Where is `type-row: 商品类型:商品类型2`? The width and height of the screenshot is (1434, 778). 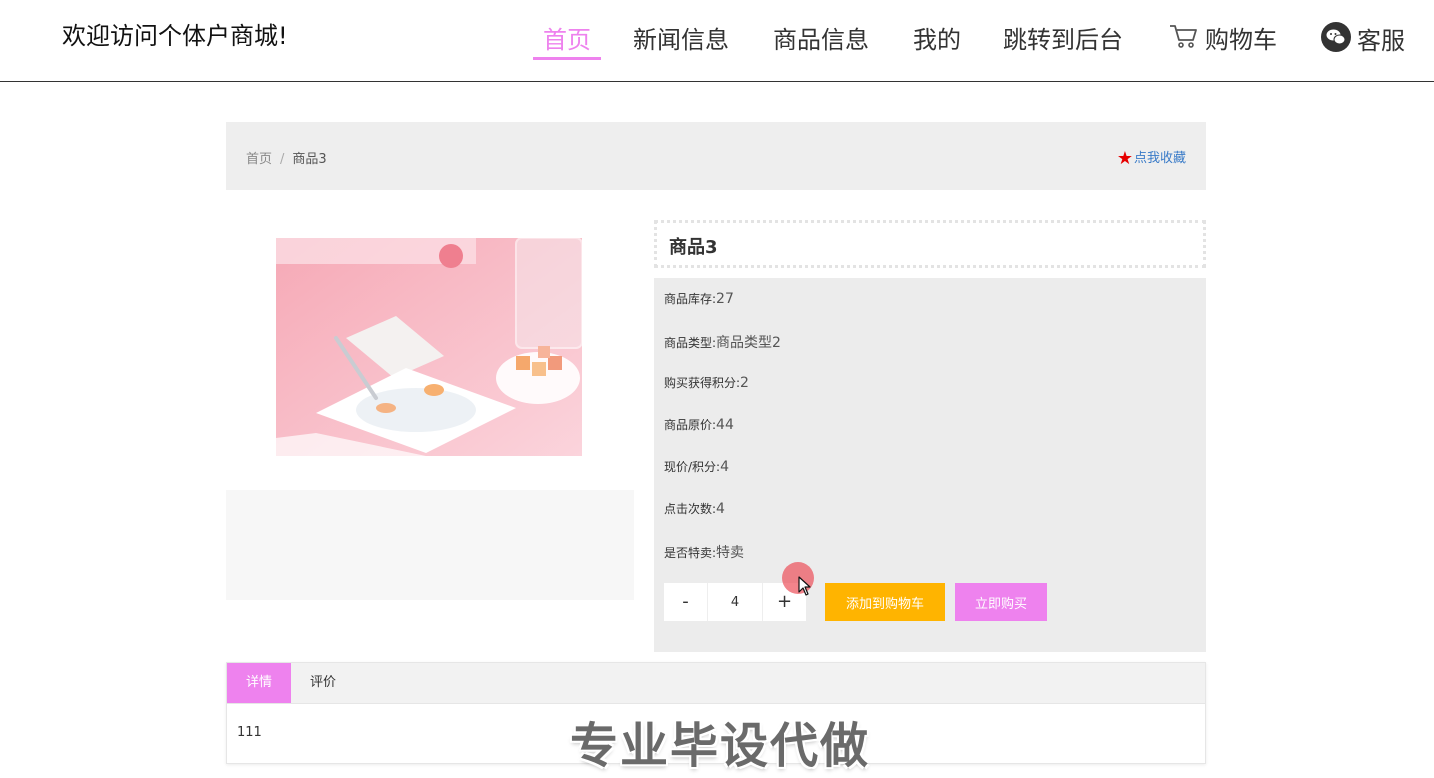 type-row: 商品类型:商品类型2 is located at coordinates (722, 342).